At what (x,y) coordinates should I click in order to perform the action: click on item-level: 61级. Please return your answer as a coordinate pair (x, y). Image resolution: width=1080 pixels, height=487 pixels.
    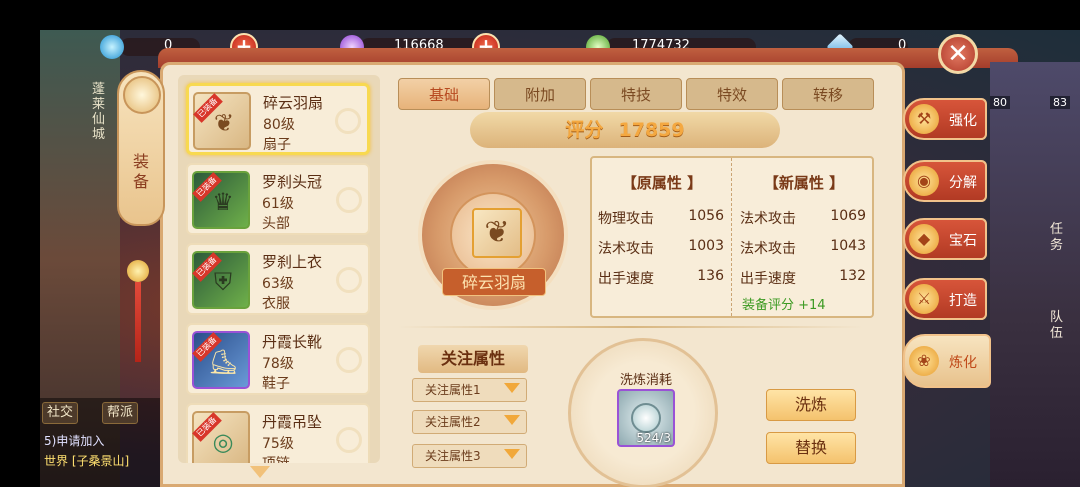
    Looking at the image, I should click on (278, 204).